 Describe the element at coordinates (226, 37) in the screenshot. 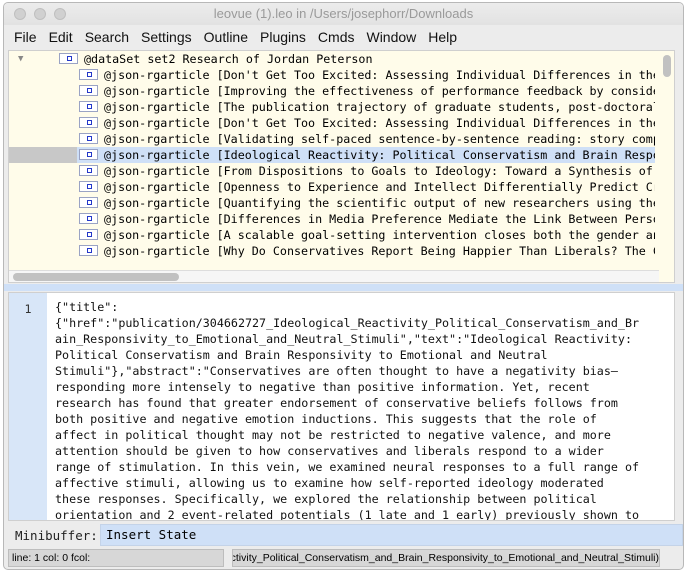

I see `menu-outline: Outline` at that location.